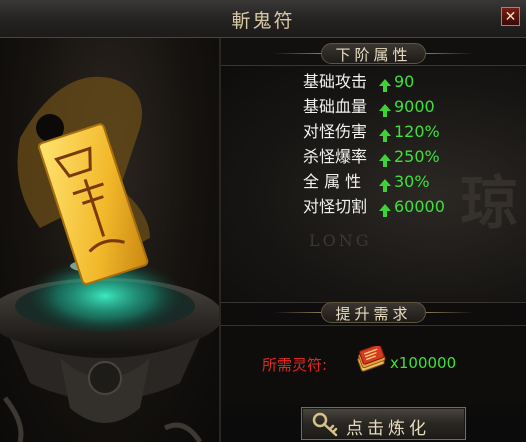  I want to click on attribute-name: 对怪切割, so click(335, 206).